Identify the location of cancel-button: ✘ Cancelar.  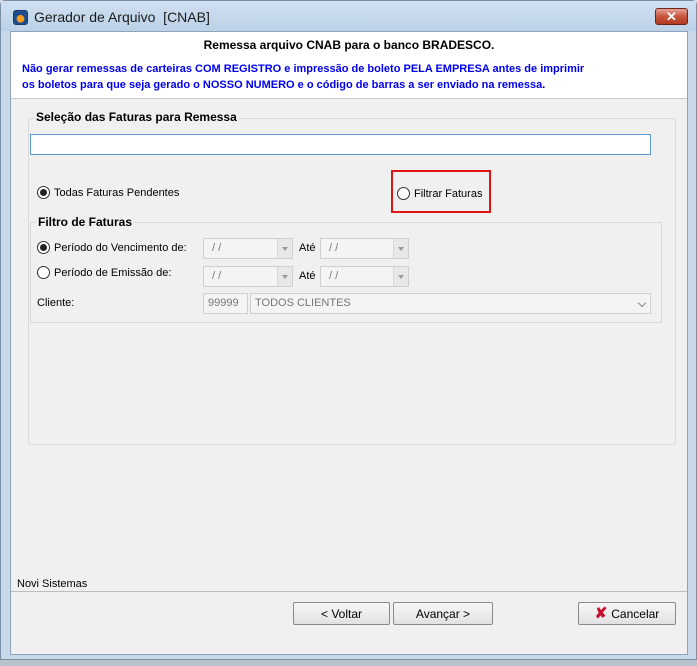
(627, 613).